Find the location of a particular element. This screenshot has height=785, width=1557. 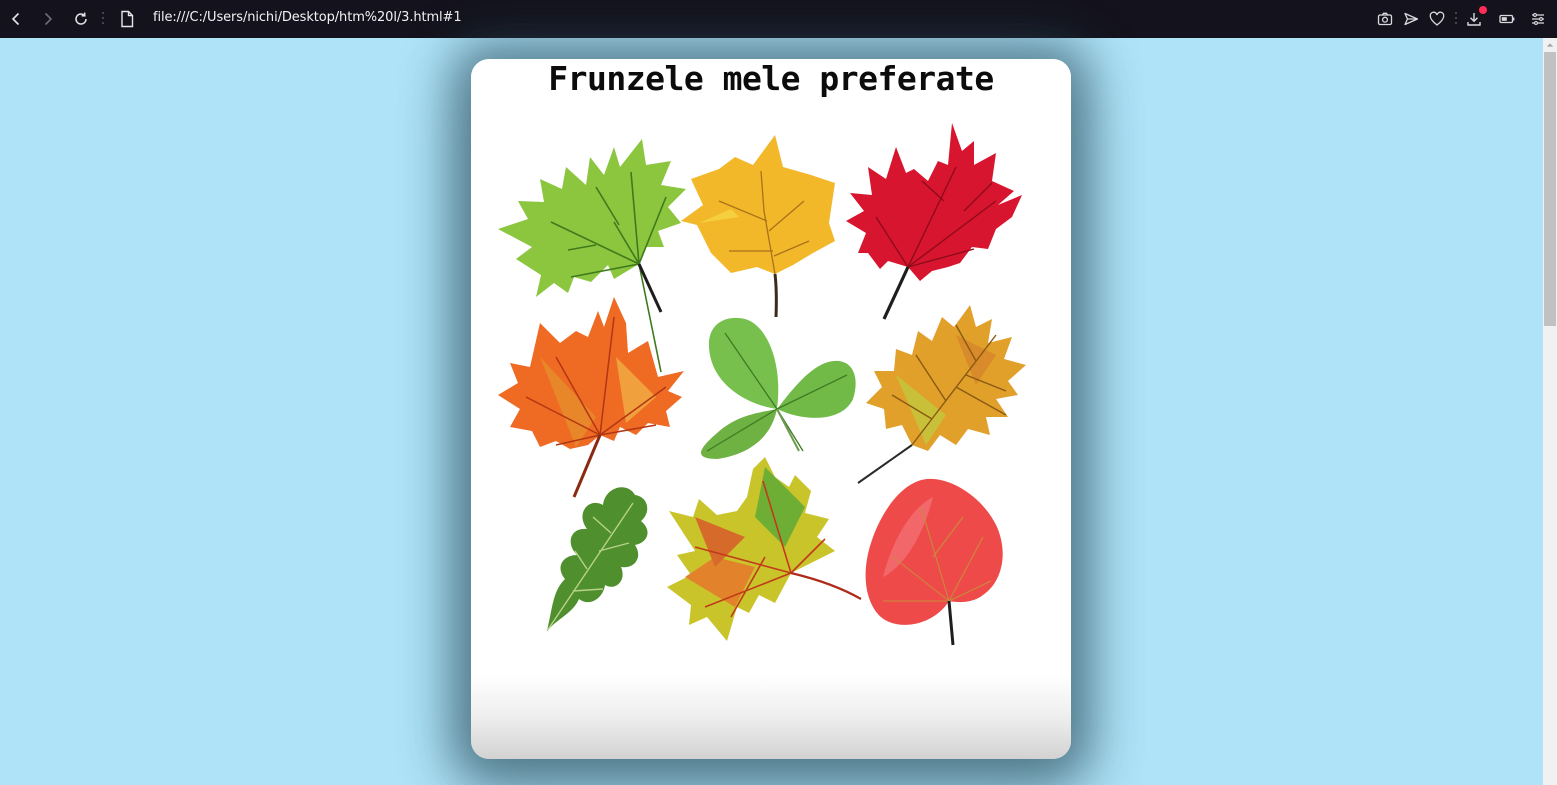

red-maple-leaf is located at coordinates (934, 221).